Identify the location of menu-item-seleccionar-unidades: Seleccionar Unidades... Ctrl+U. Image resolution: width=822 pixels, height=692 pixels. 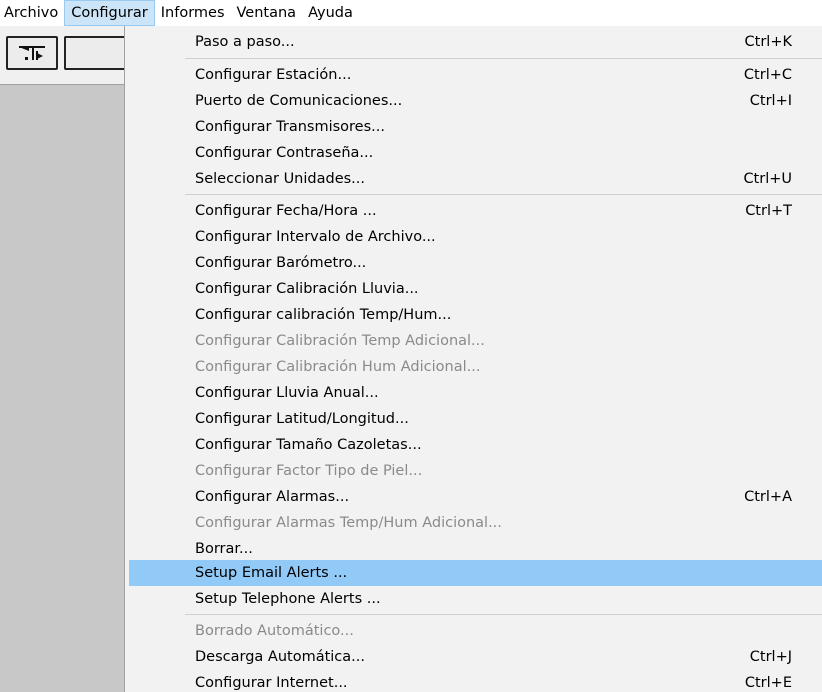
(475, 179).